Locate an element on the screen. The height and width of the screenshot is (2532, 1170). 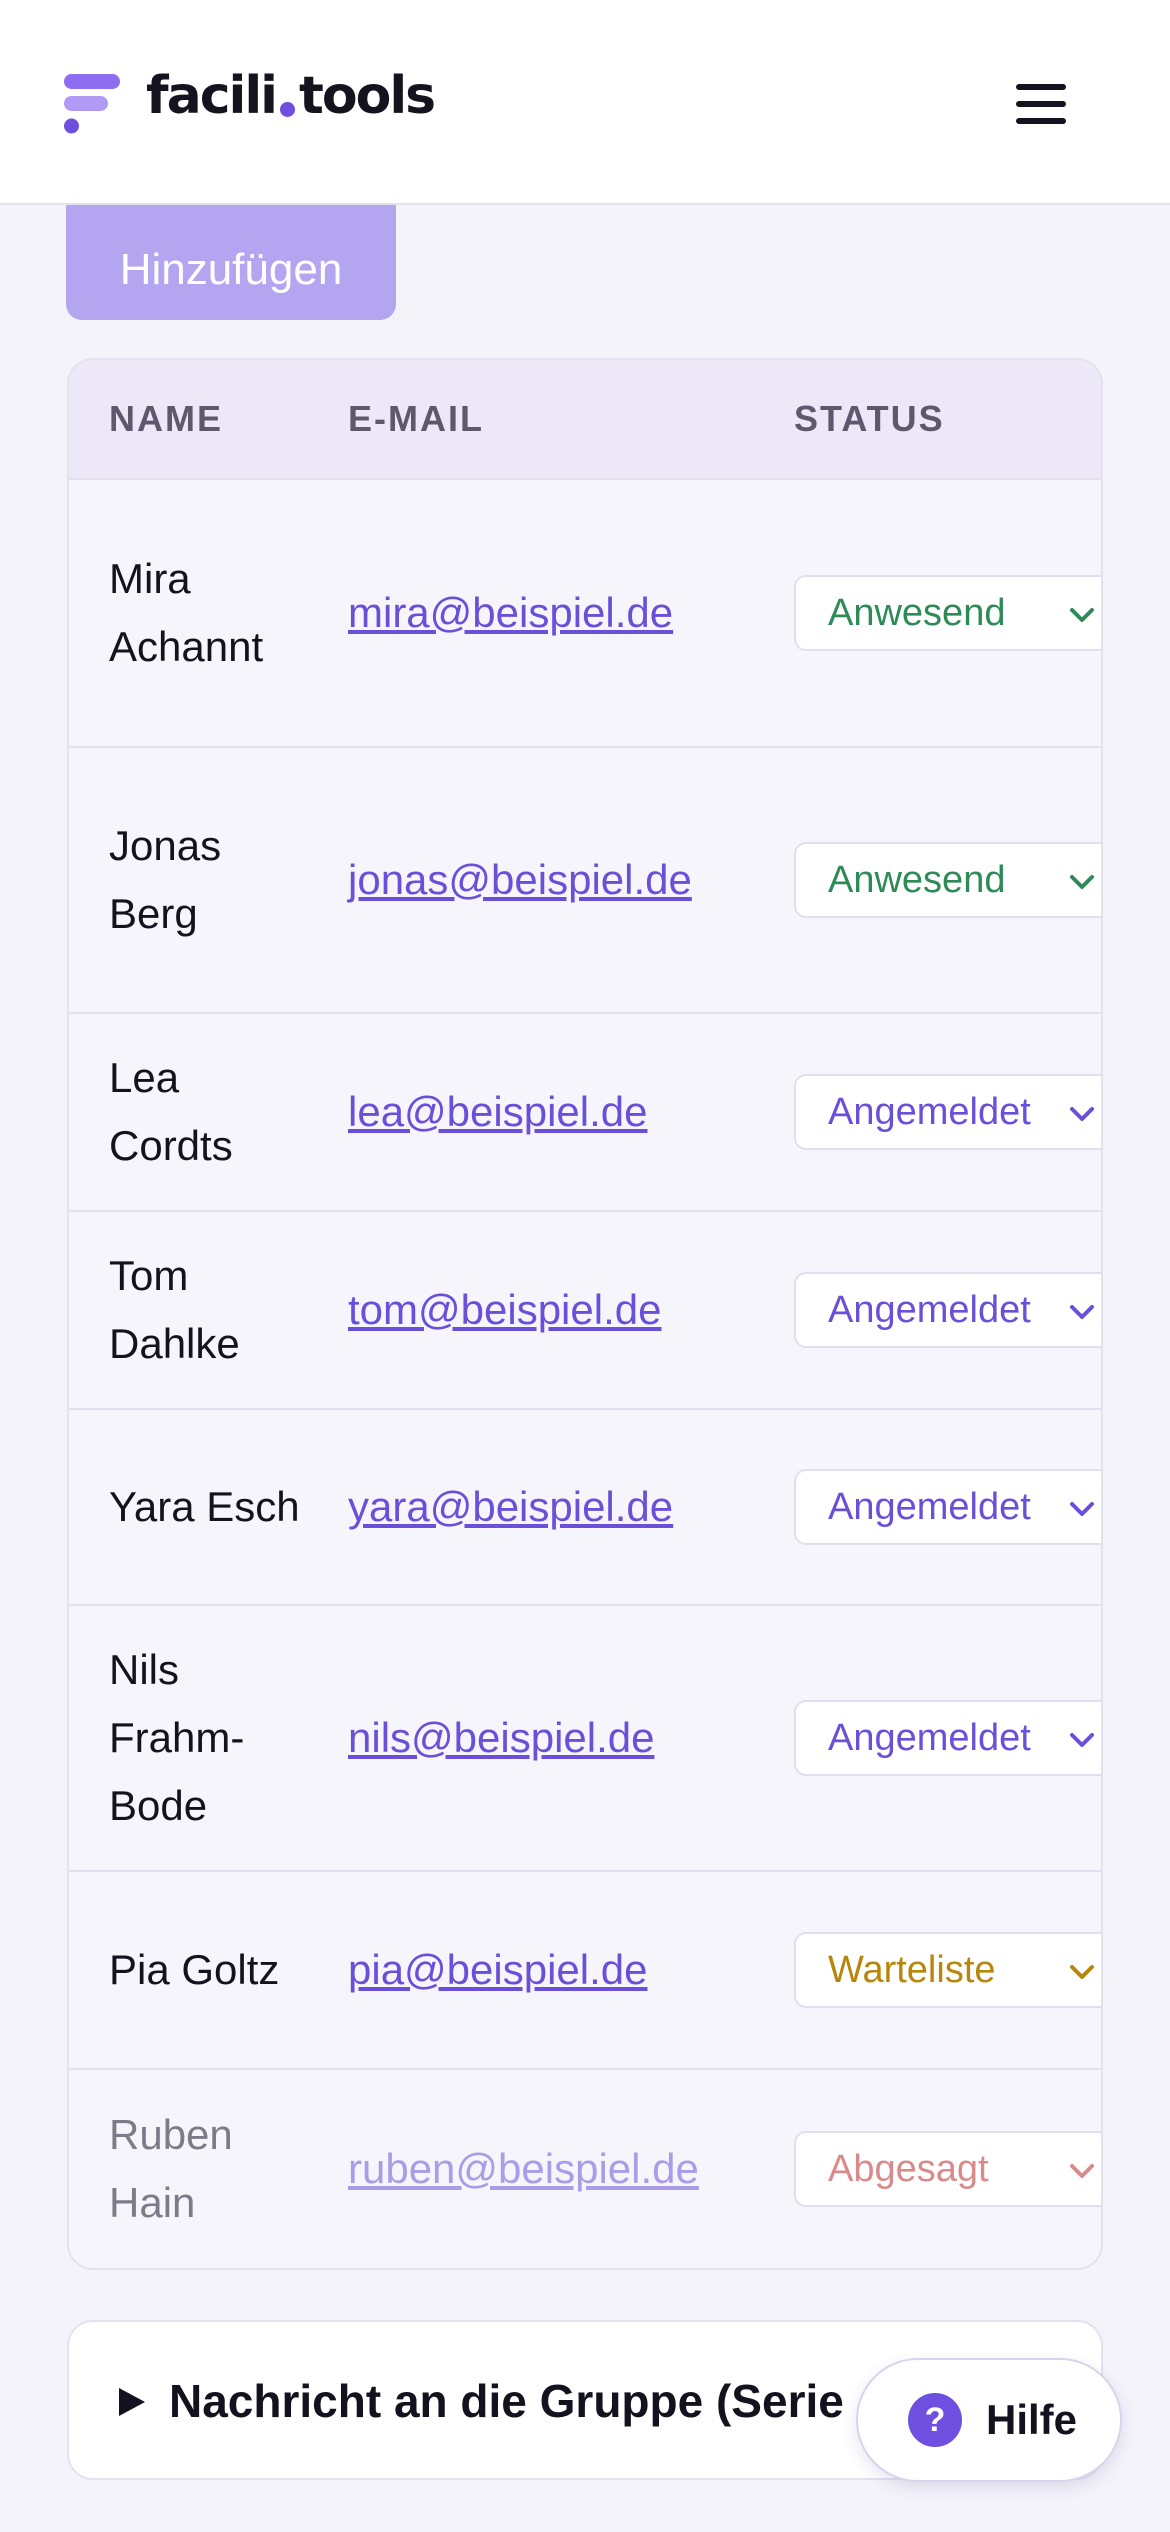
status-select: Abgesagt is located at coordinates (947, 2169).